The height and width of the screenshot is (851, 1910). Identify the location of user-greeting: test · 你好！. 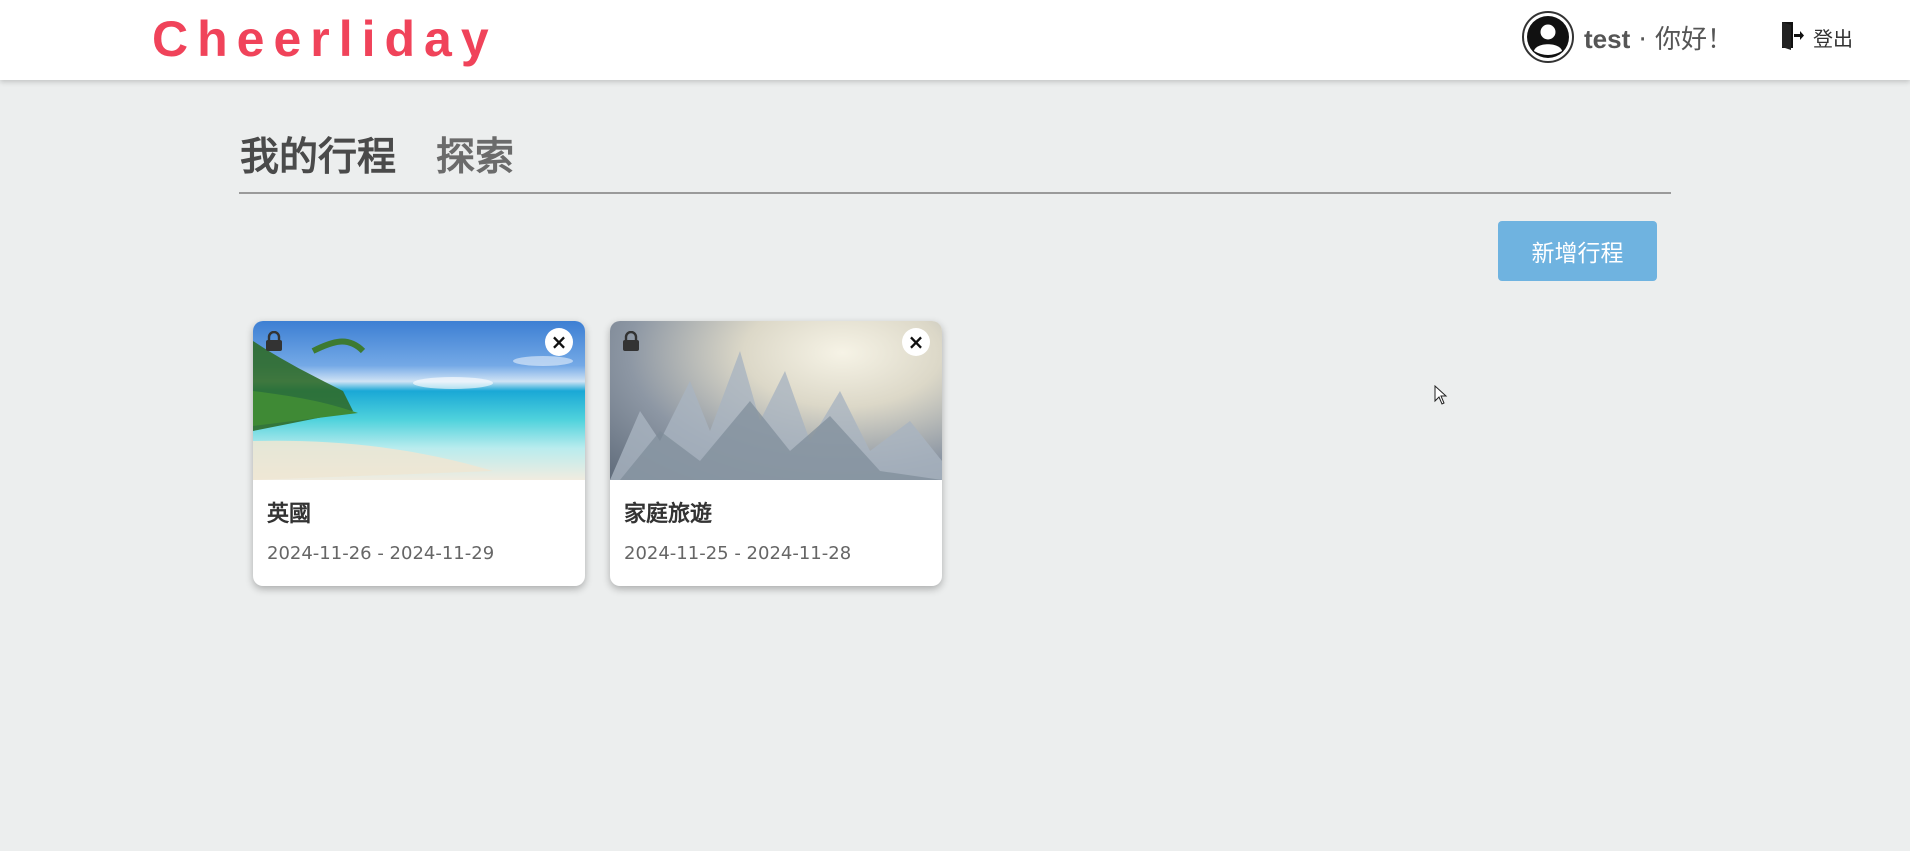
(1658, 37).